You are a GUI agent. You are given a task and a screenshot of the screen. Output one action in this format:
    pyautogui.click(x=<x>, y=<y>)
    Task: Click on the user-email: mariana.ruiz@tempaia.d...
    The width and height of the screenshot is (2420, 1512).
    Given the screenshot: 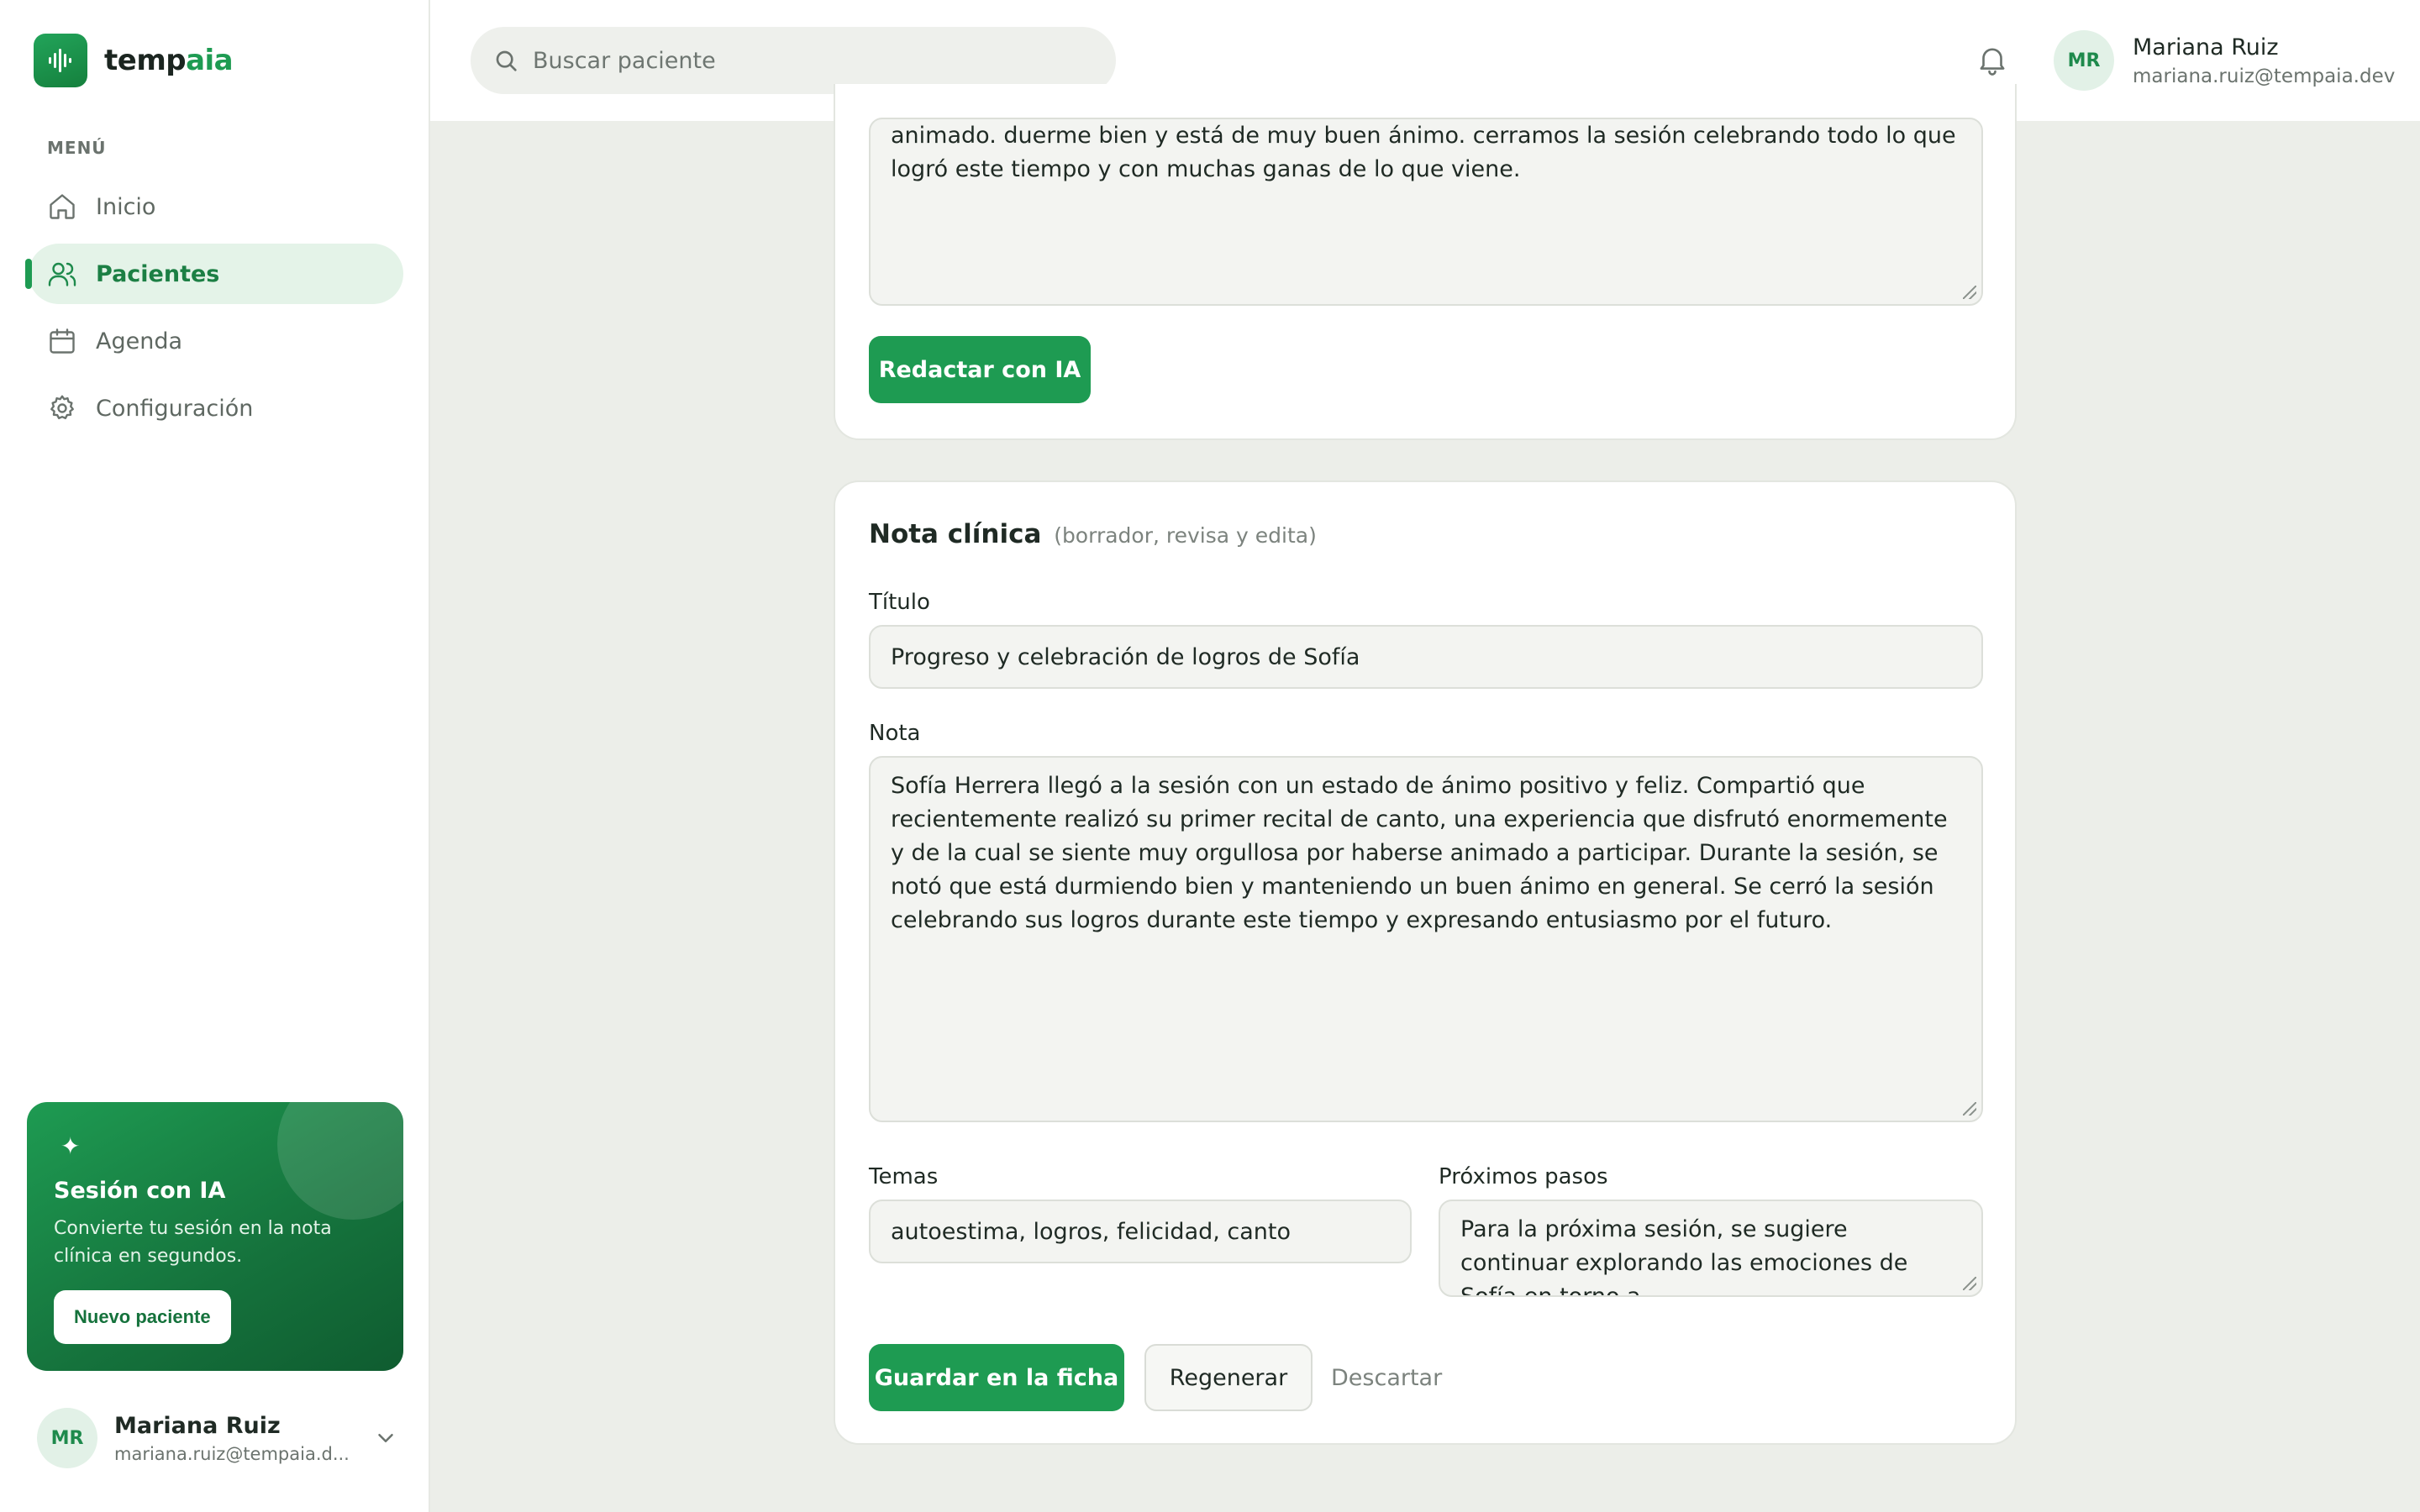 What is the action you would take?
    pyautogui.click(x=232, y=1453)
    